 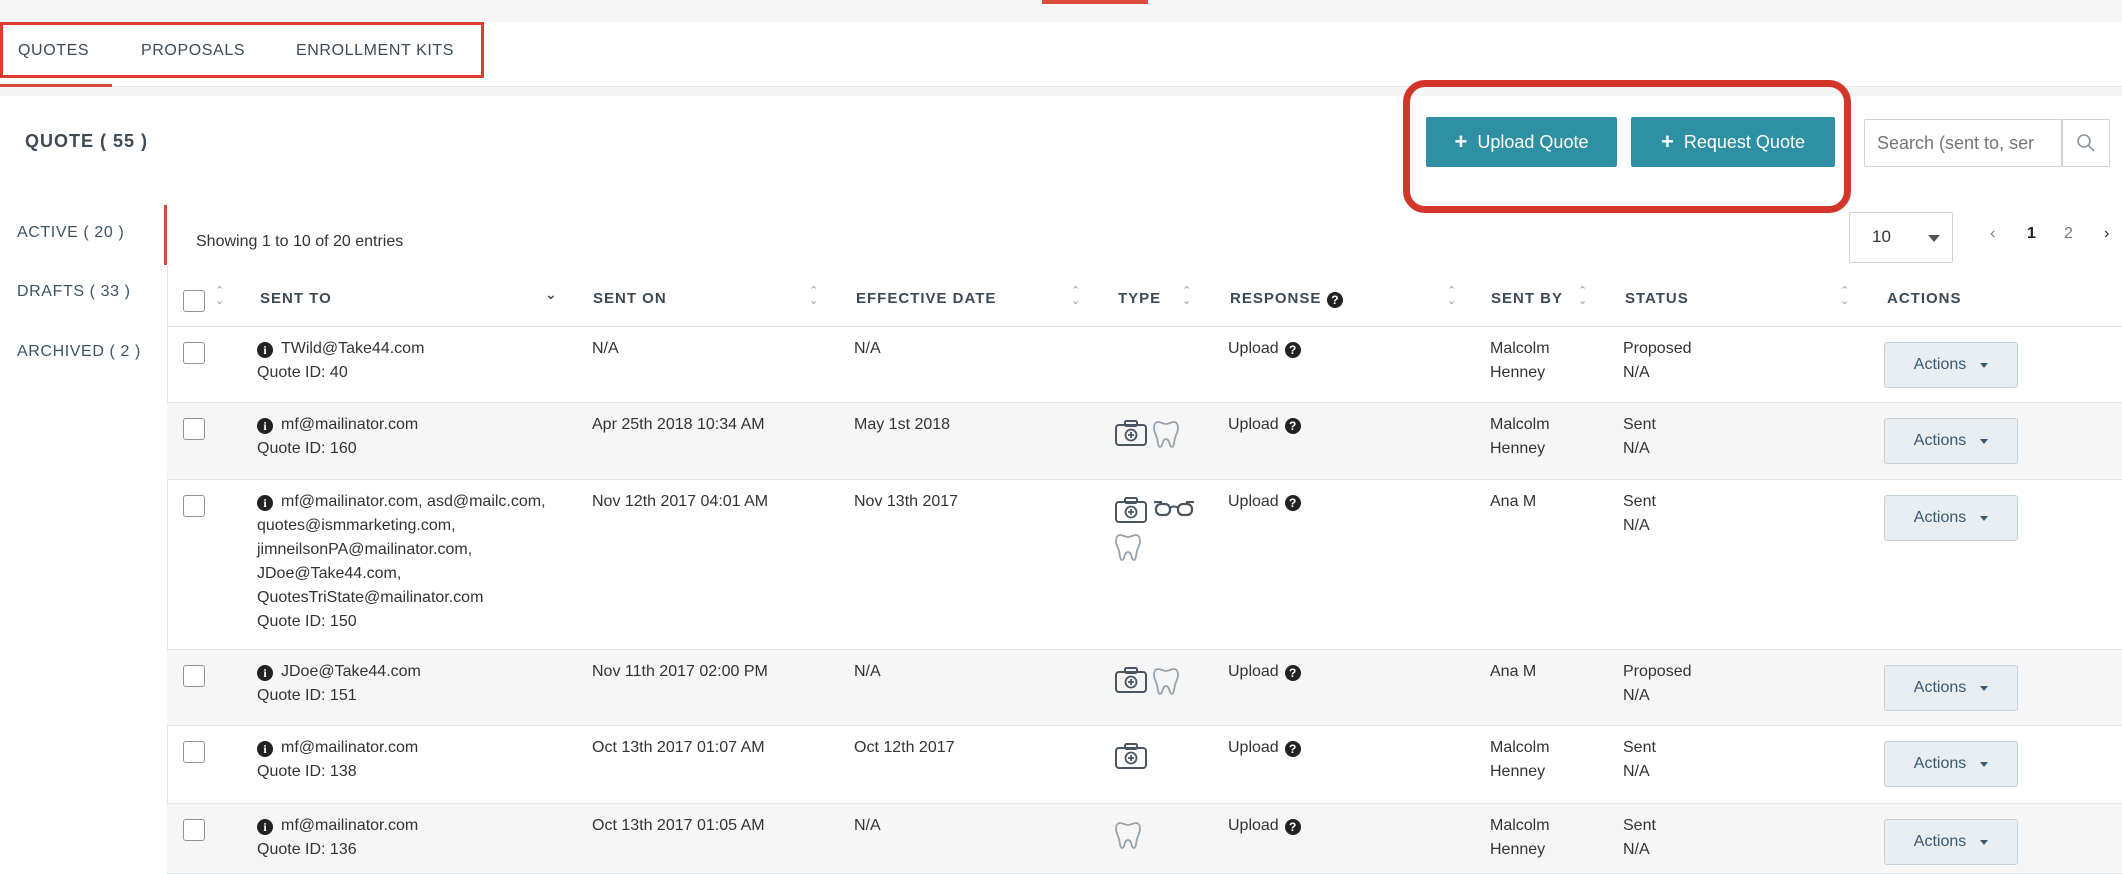 What do you see at coordinates (1636, 695) in the screenshot?
I see `status-sub: N/A` at bounding box center [1636, 695].